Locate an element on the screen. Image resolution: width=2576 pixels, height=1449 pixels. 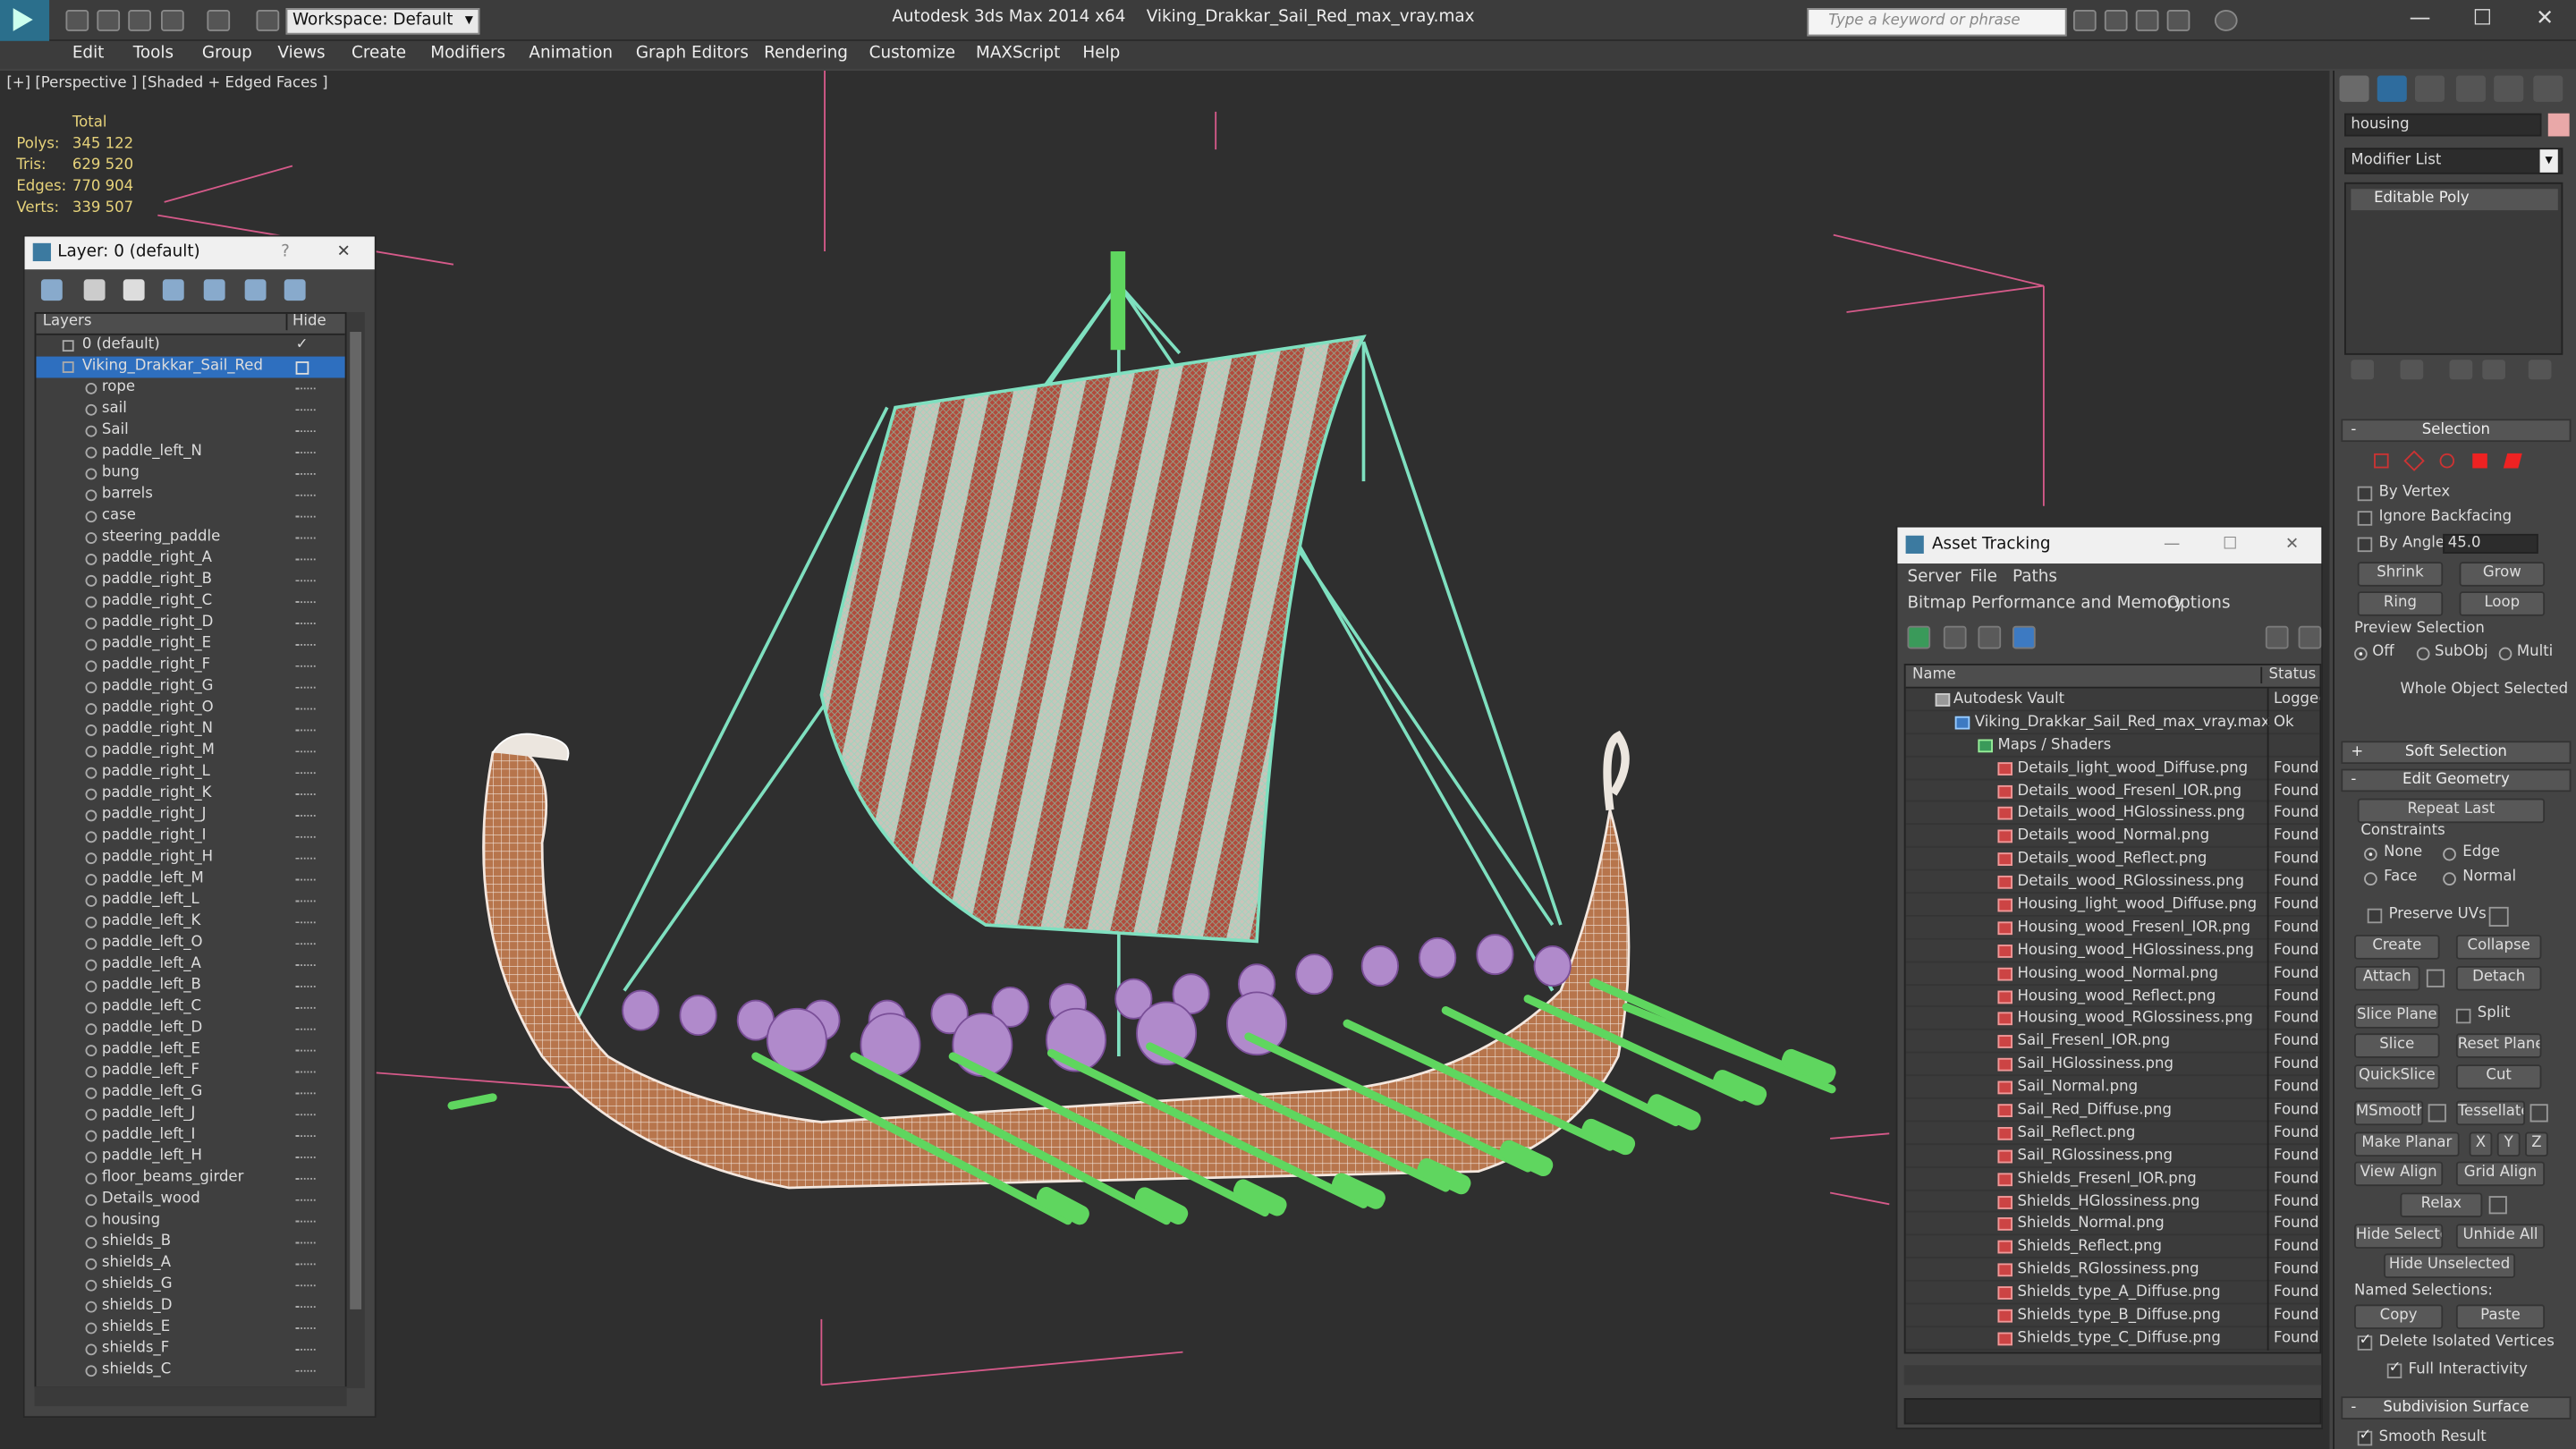
save-file-icon is located at coordinates (139, 20).